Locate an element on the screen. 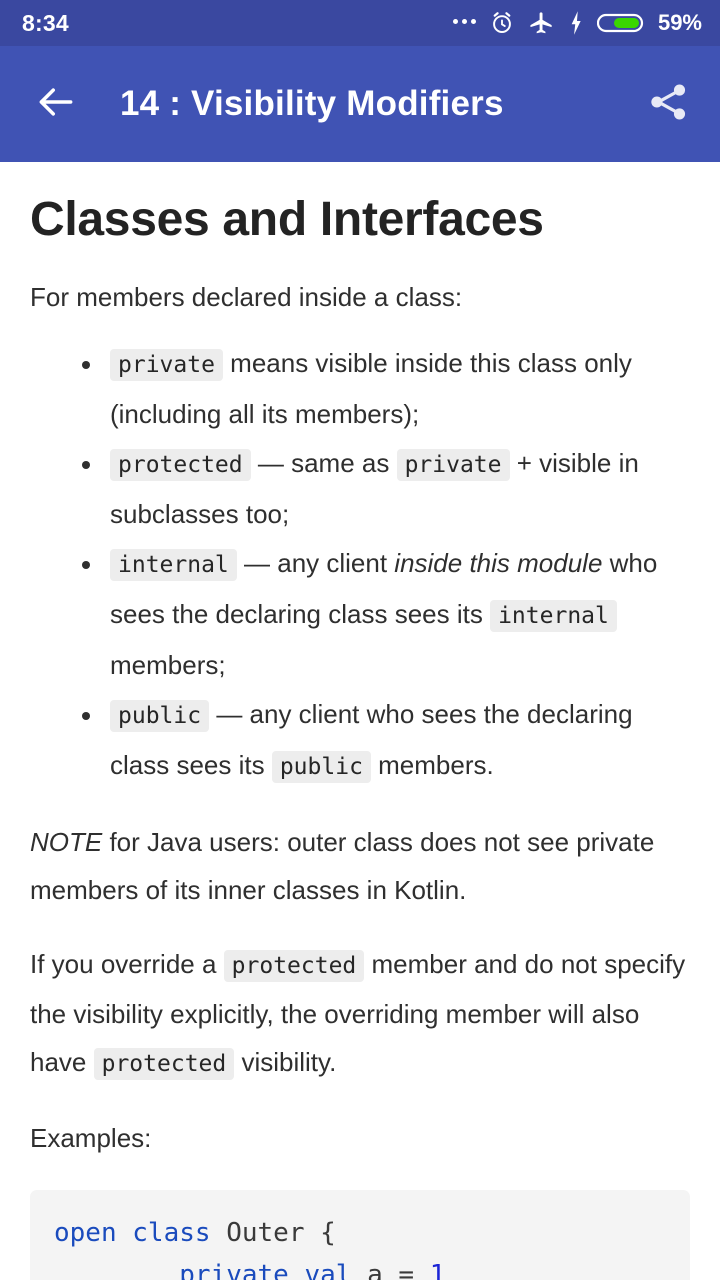  share-button is located at coordinates (668, 104).